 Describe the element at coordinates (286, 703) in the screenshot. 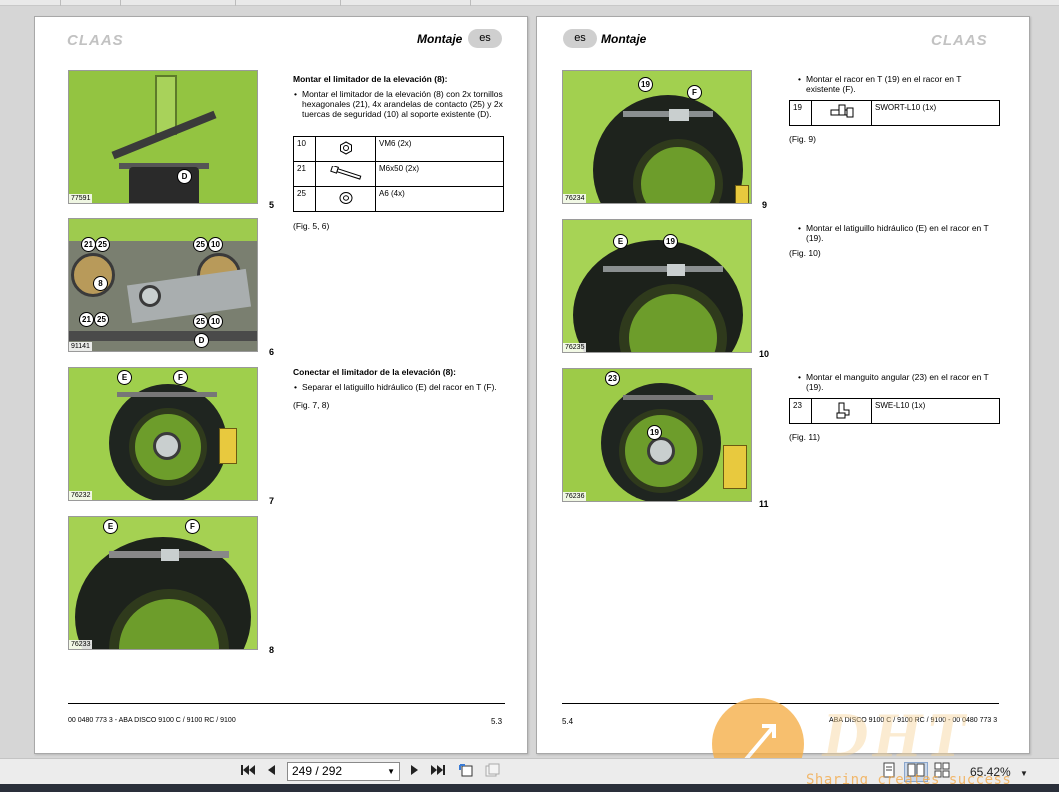

I see `footer-rule` at that location.